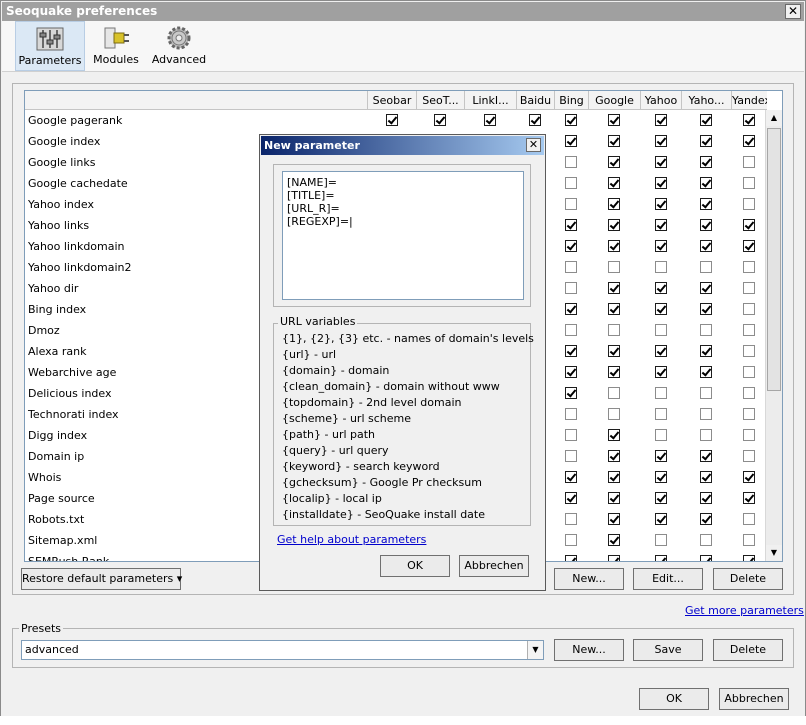 This screenshot has height=725, width=806. Describe the element at coordinates (660, 100) in the screenshot. I see `column-header: Yahoo` at that location.